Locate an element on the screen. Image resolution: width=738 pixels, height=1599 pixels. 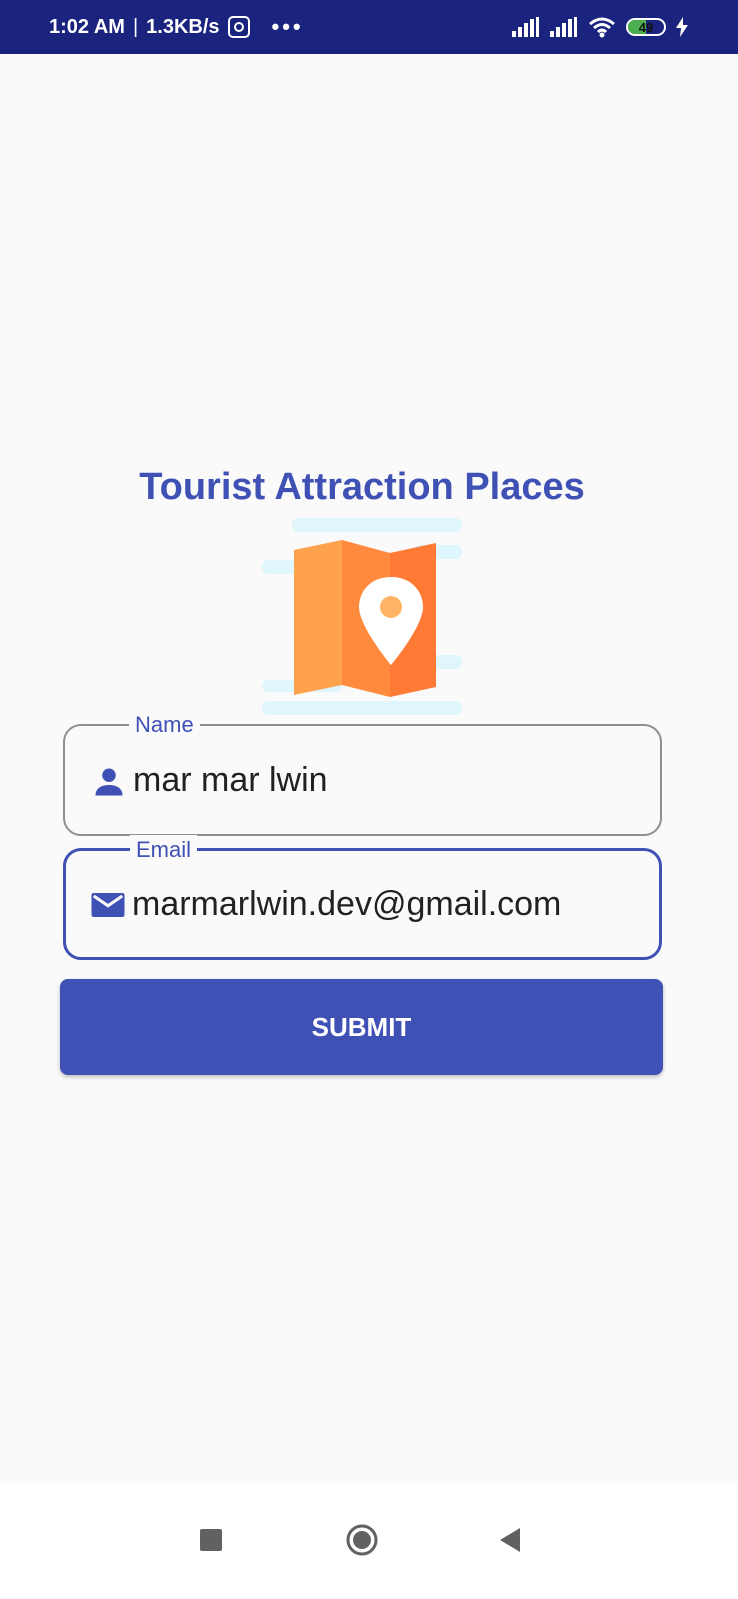
app-notification-icon is located at coordinates (238, 27).